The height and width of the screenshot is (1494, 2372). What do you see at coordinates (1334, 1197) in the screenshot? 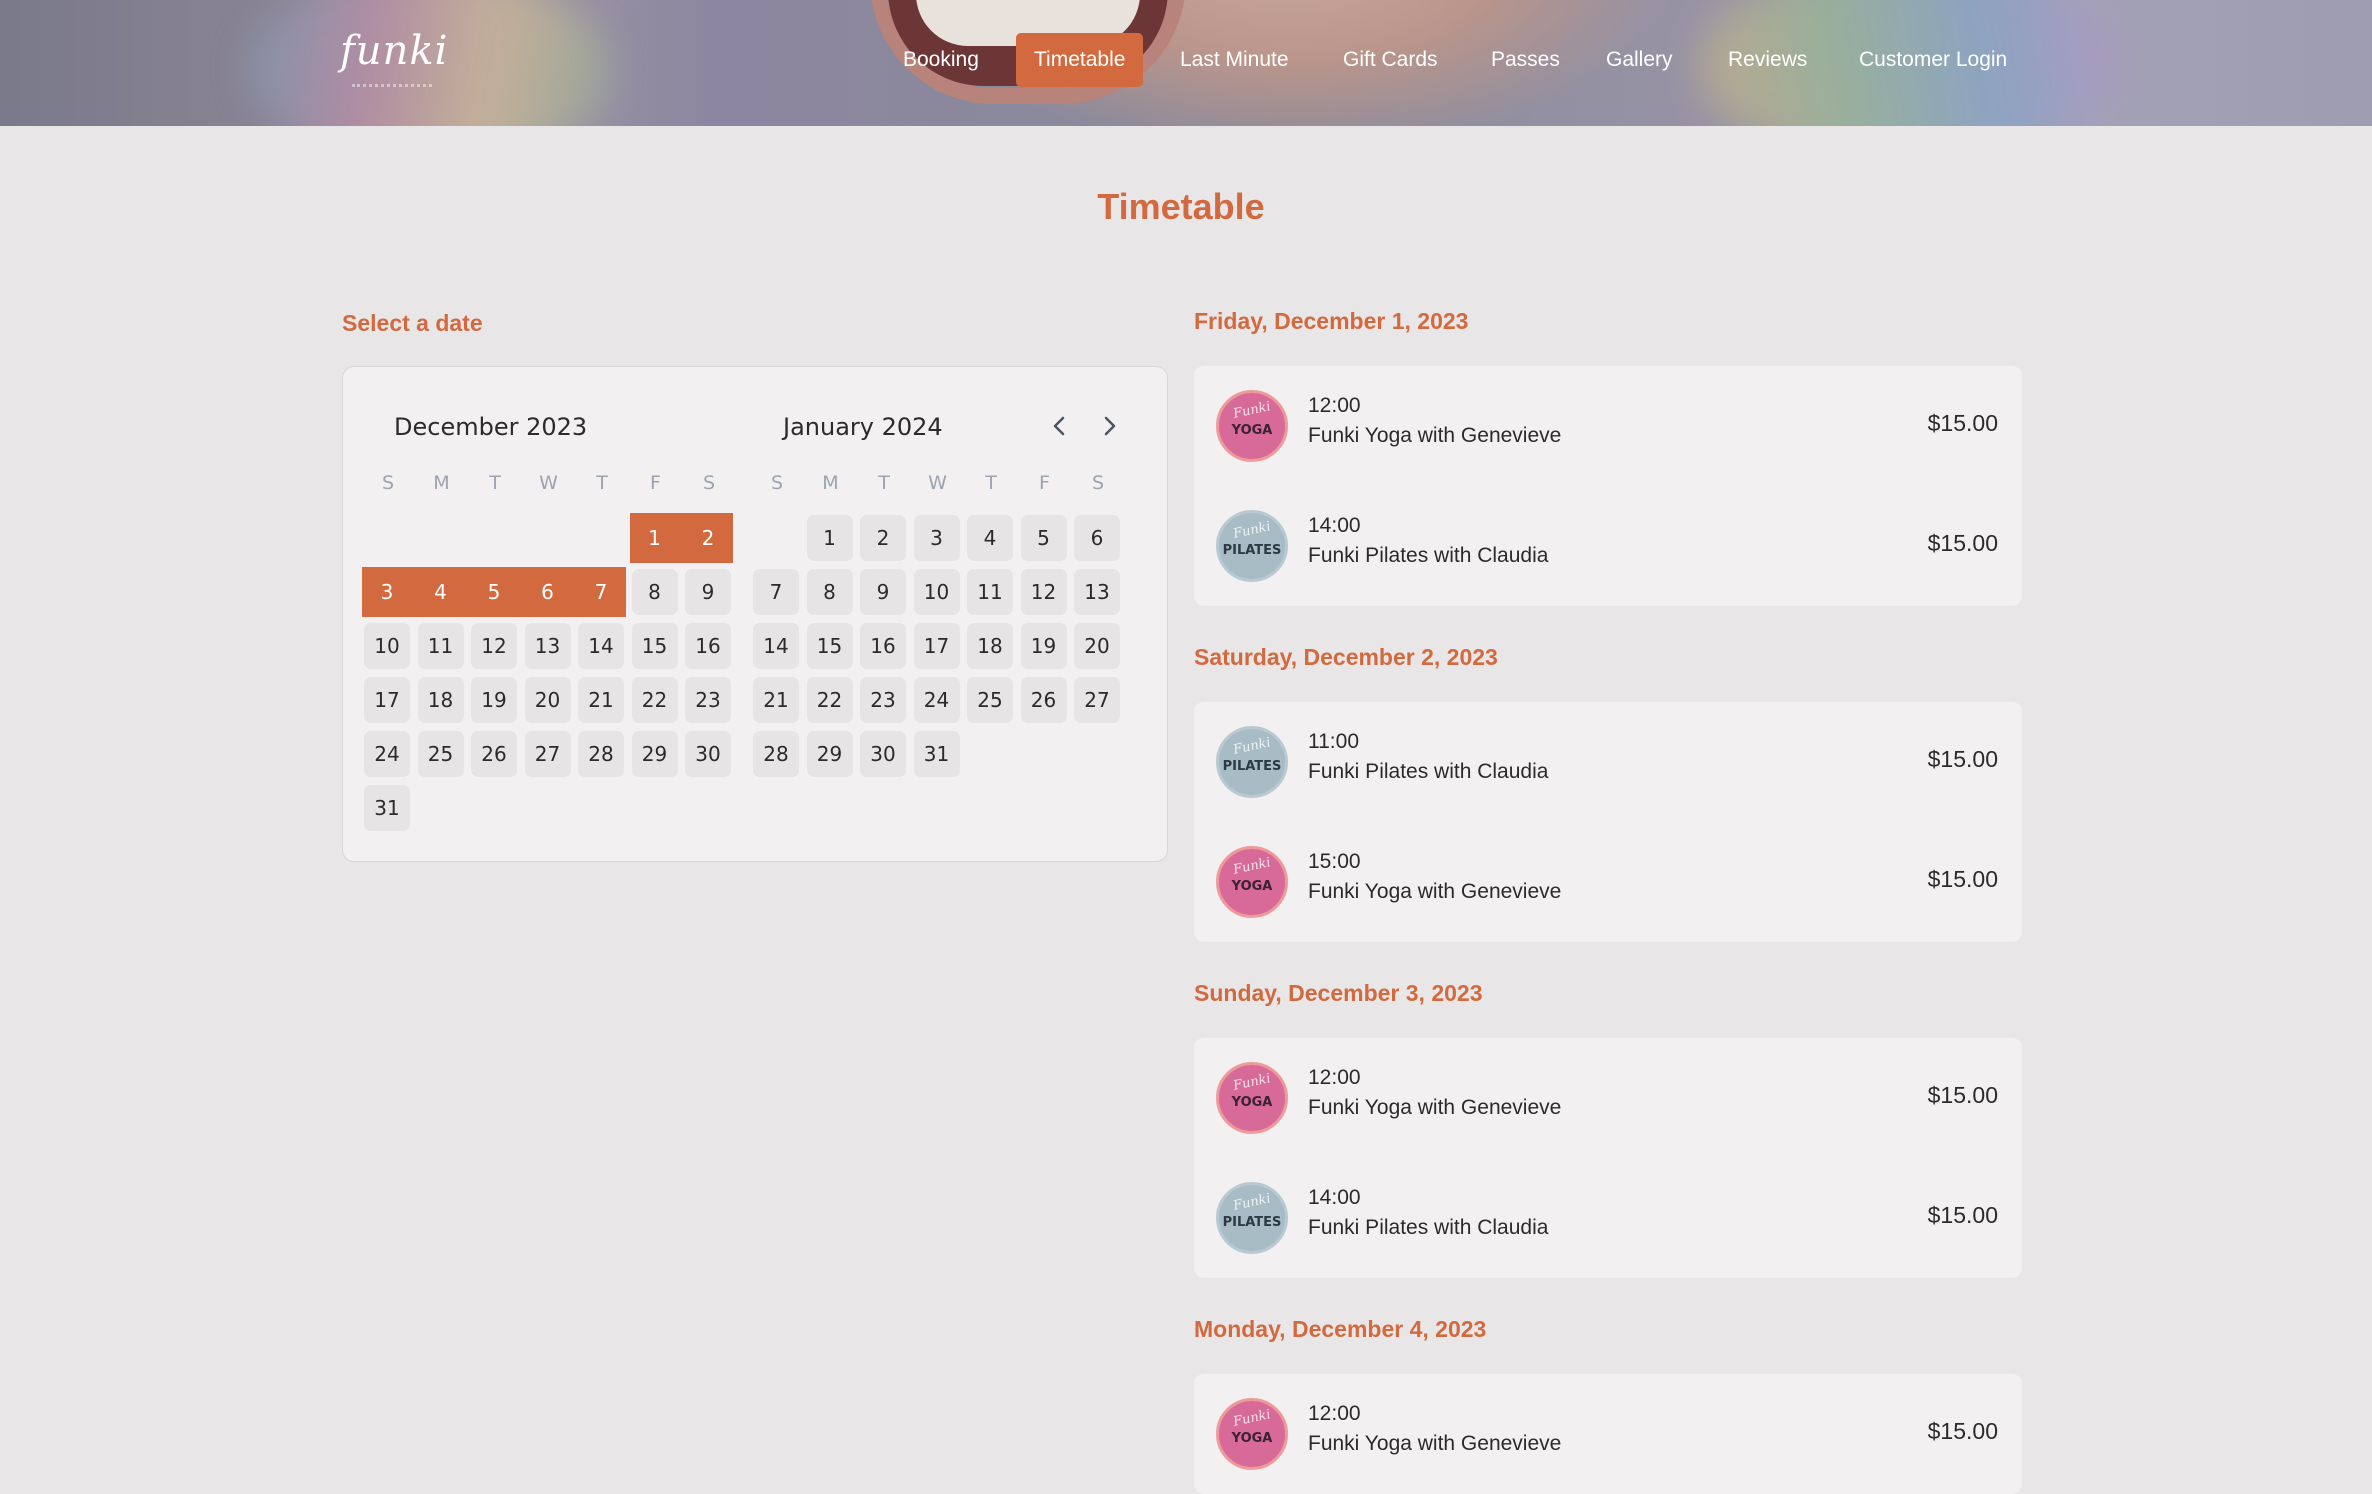
I see `session-time: 14:00` at bounding box center [1334, 1197].